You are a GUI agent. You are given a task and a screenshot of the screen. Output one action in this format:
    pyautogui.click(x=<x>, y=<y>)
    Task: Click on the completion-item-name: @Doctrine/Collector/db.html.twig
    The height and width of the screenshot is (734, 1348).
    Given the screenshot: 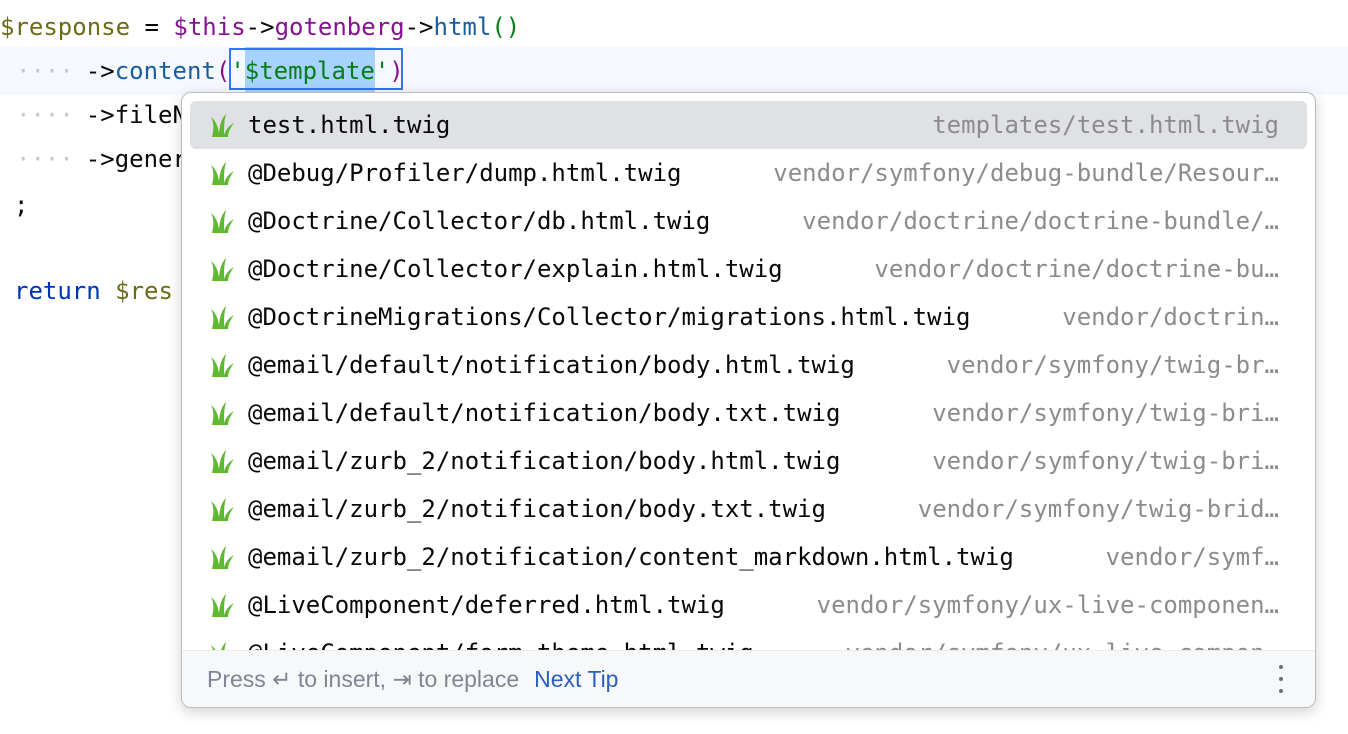 What is the action you would take?
    pyautogui.click(x=479, y=221)
    